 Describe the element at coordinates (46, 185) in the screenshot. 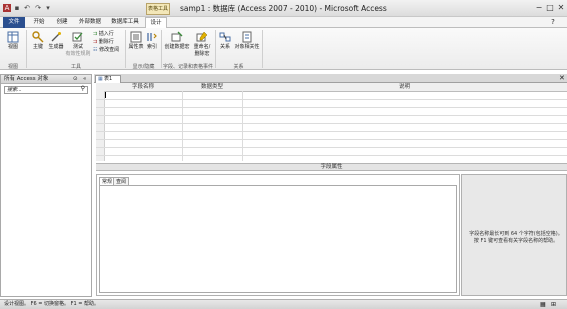

I see `navigation-pane: 所有 Access 对象 ⊙ « 搜索... ⚲` at that location.